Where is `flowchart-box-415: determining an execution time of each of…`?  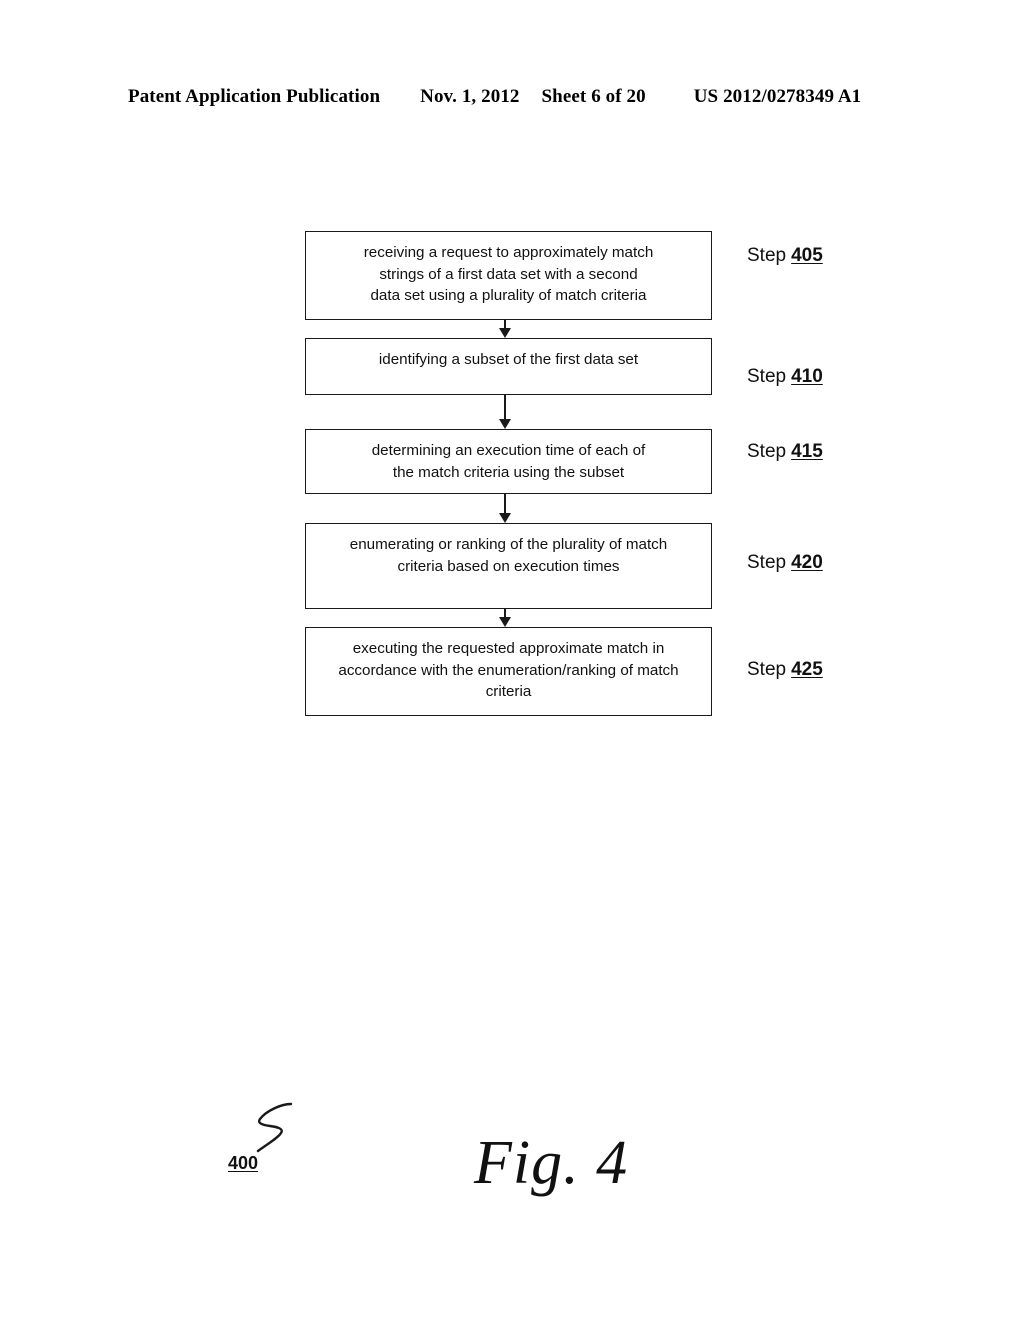 flowchart-box-415: determining an execution time of each of… is located at coordinates (508, 461).